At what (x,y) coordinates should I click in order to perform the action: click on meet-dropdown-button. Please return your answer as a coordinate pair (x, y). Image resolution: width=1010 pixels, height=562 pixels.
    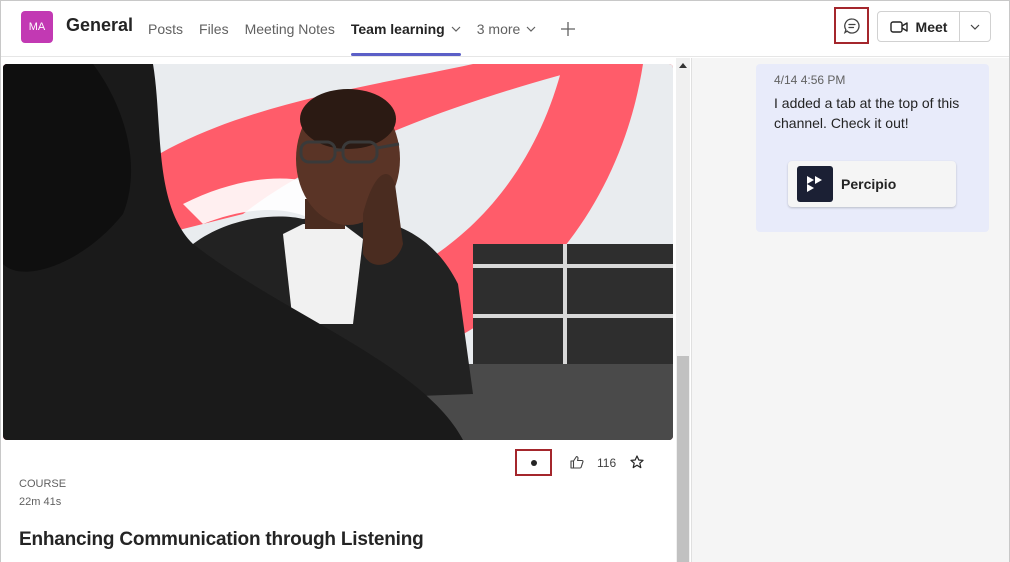
    Looking at the image, I should click on (975, 27).